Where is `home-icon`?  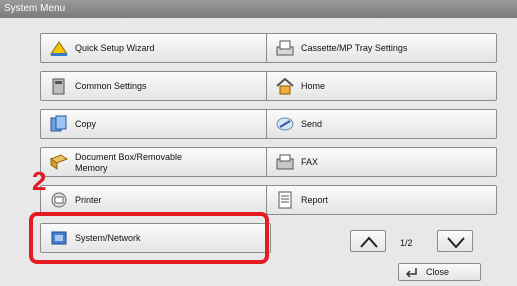
home-icon is located at coordinates (285, 86).